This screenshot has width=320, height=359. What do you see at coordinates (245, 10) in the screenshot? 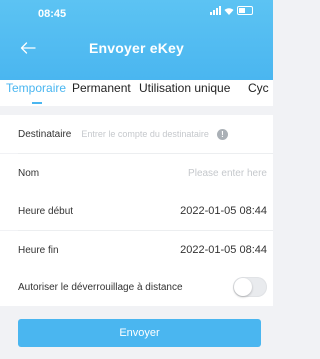
I see `battery-icon` at bounding box center [245, 10].